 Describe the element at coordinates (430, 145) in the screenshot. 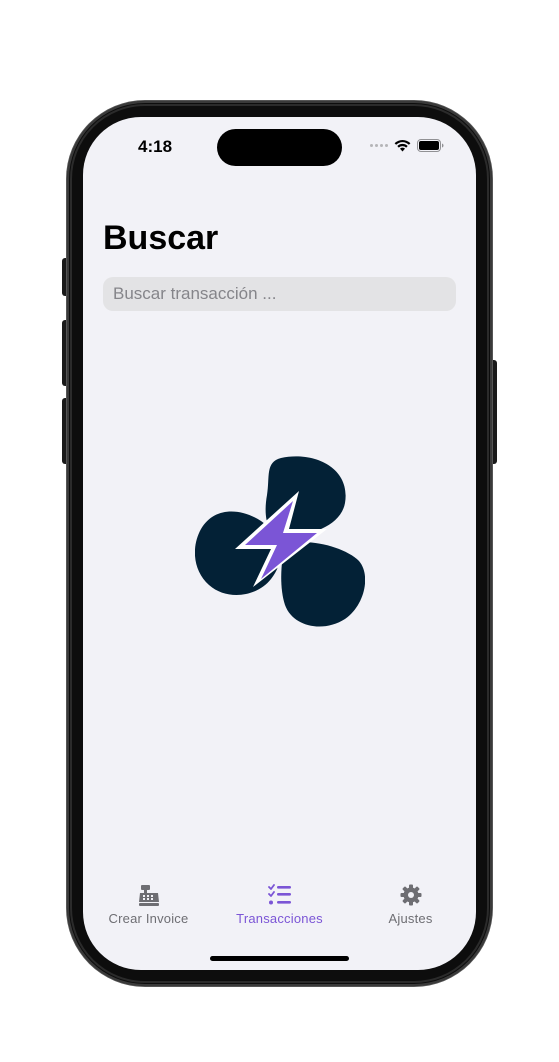

I see `battery-icon` at that location.